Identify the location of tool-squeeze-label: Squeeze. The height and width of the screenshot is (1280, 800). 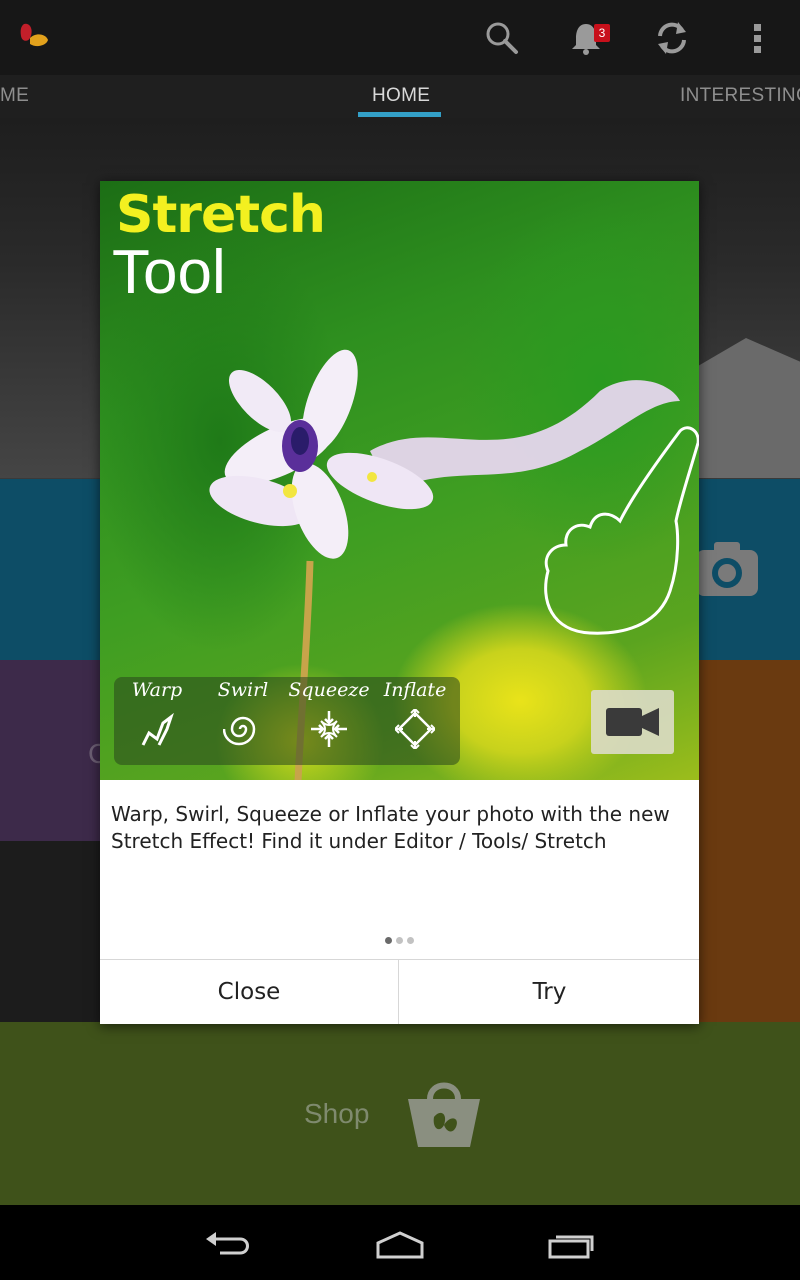
(329, 690).